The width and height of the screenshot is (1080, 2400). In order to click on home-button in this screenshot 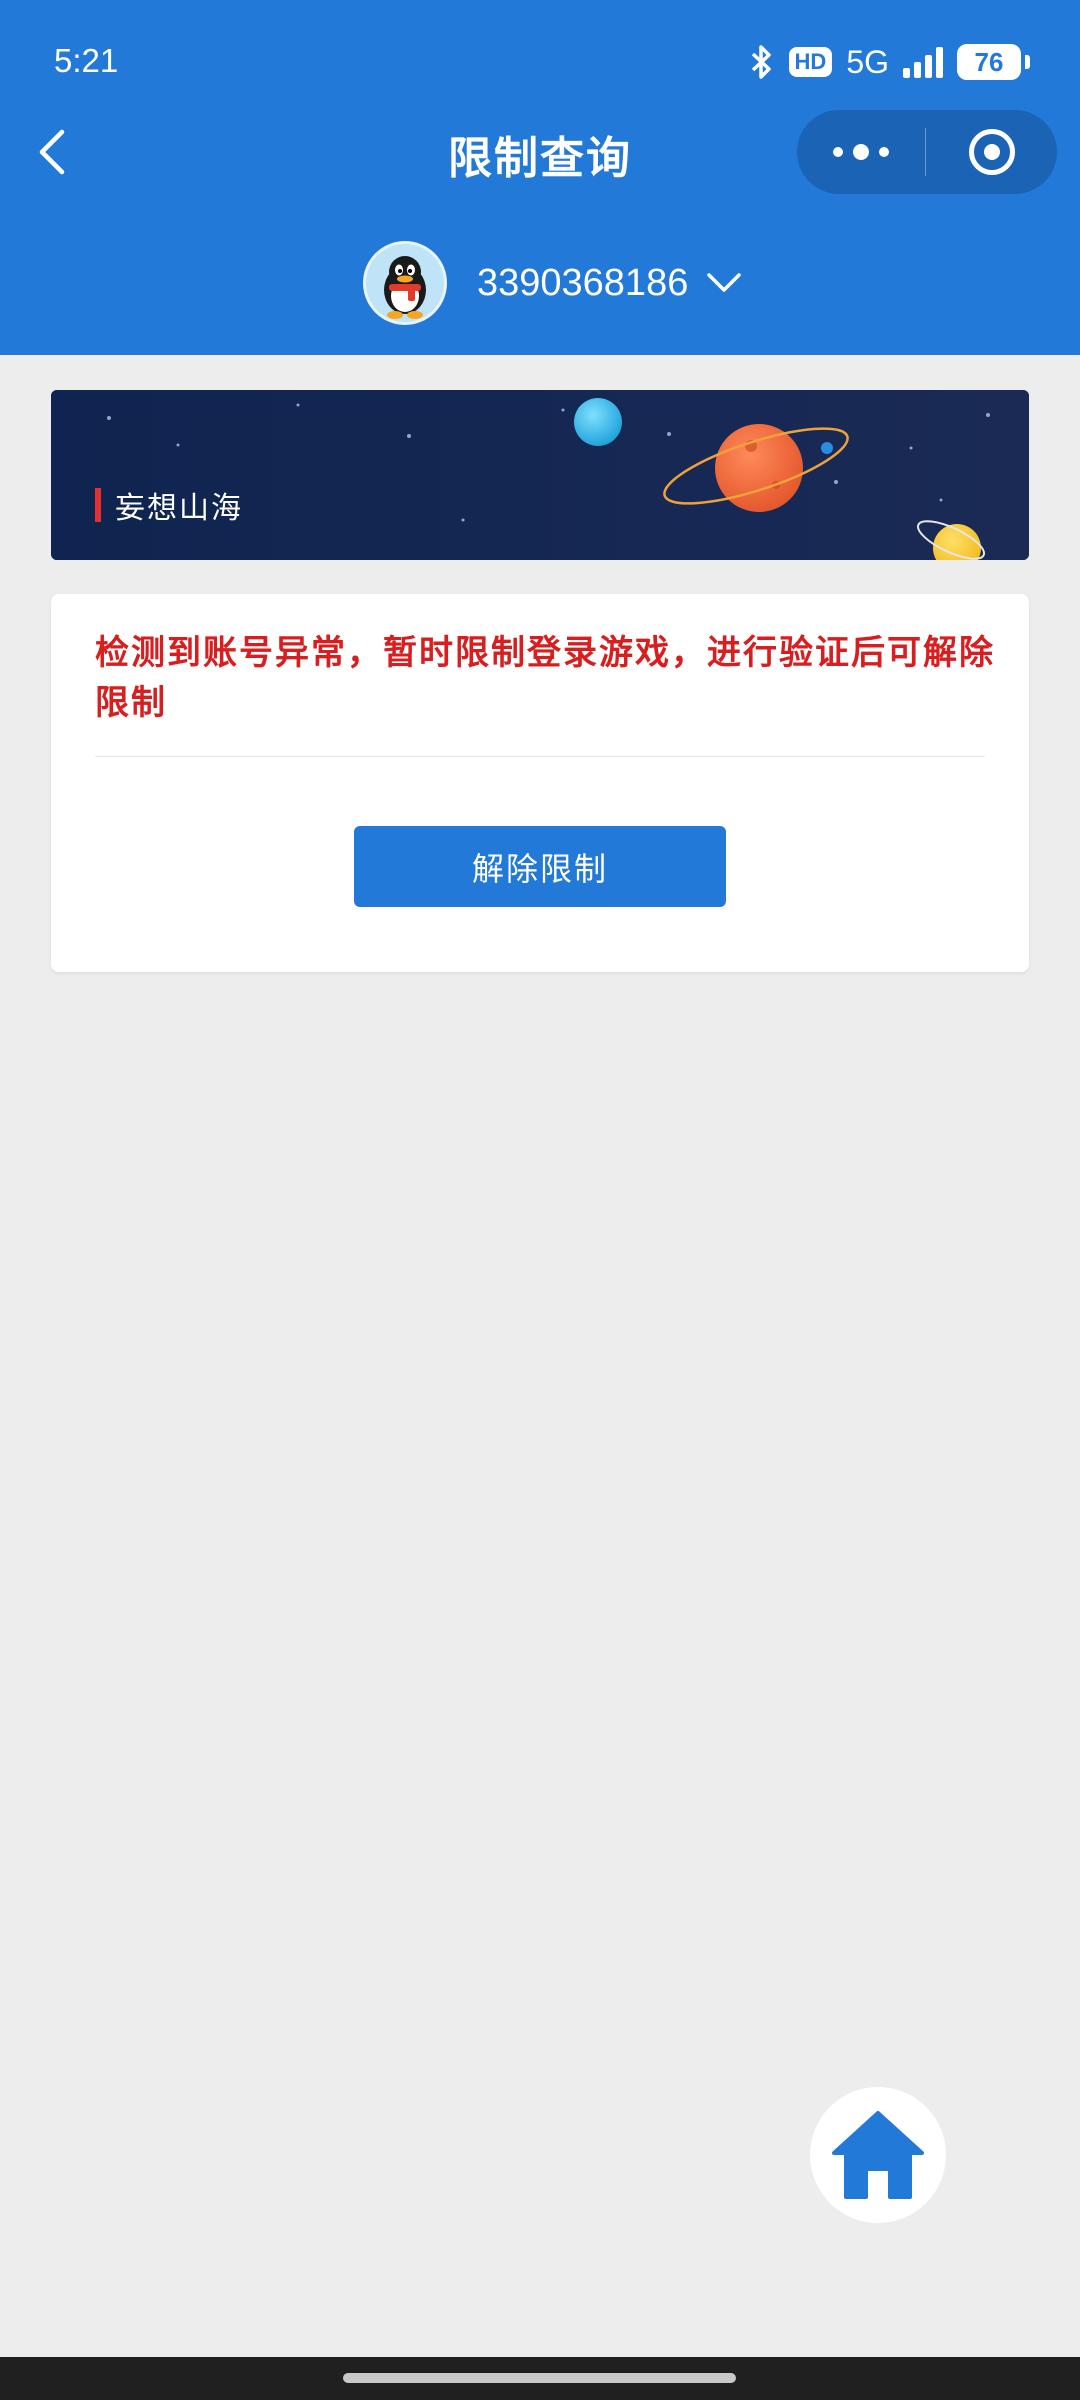, I will do `click(878, 2155)`.